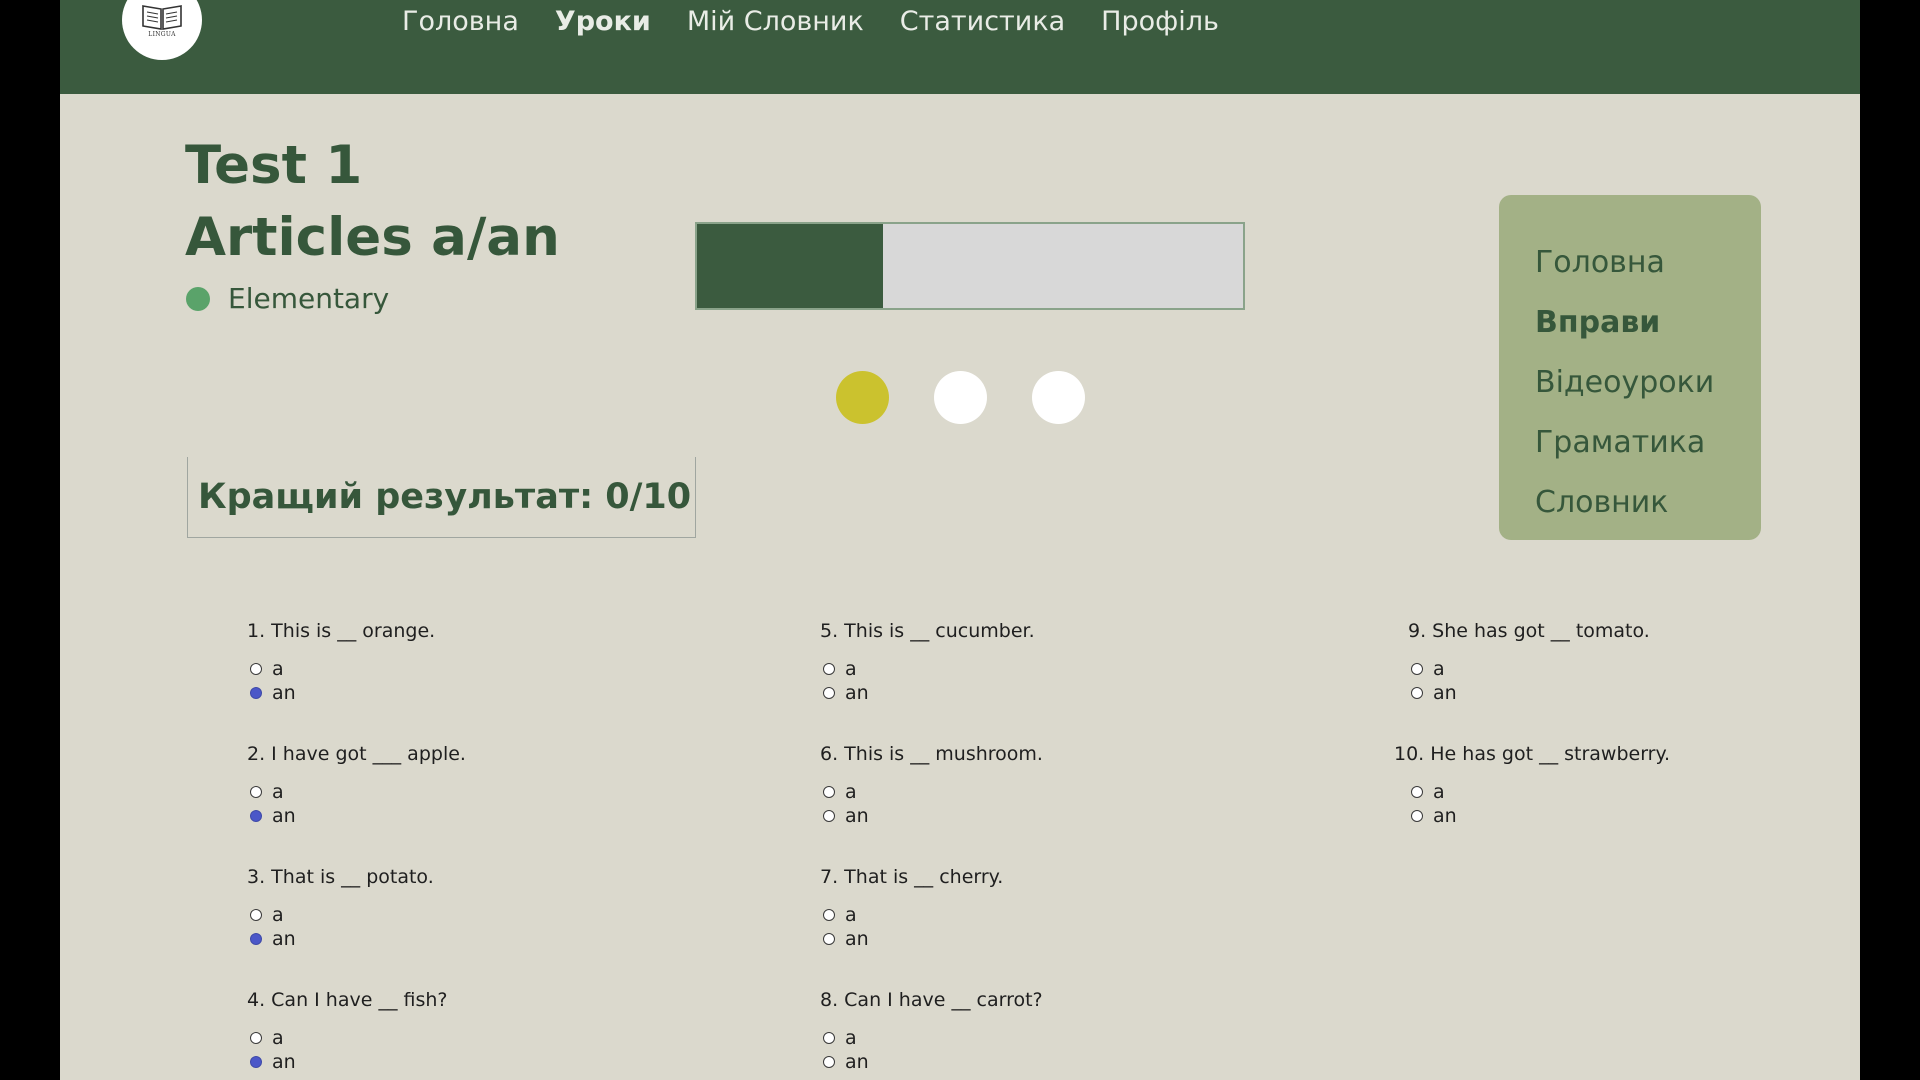 This screenshot has width=1920, height=1080. I want to click on title-test-number: Test 1, so click(274, 165).